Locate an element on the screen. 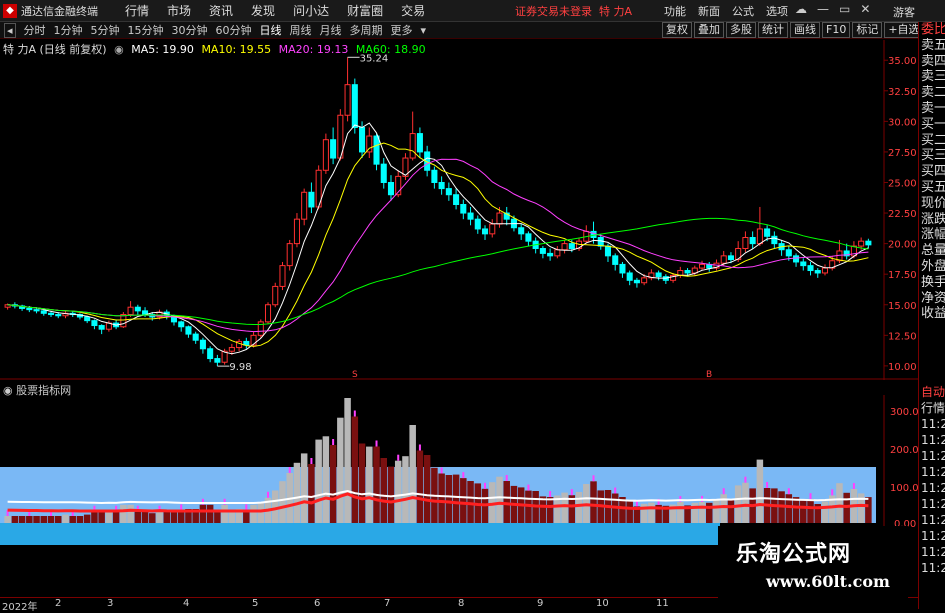 The image size is (945, 613). period-30min: 30分钟 is located at coordinates (190, 30).